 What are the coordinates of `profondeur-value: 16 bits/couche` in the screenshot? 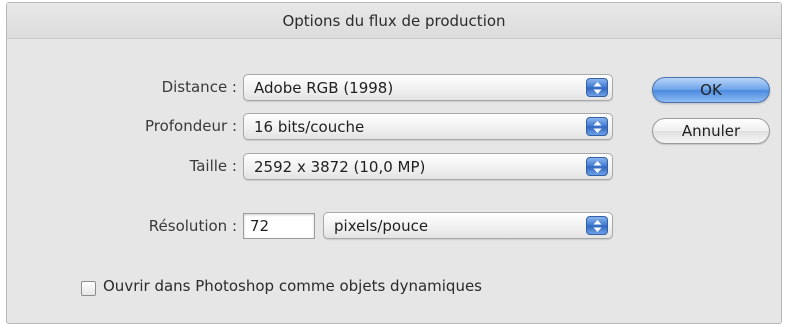 It's located at (309, 127).